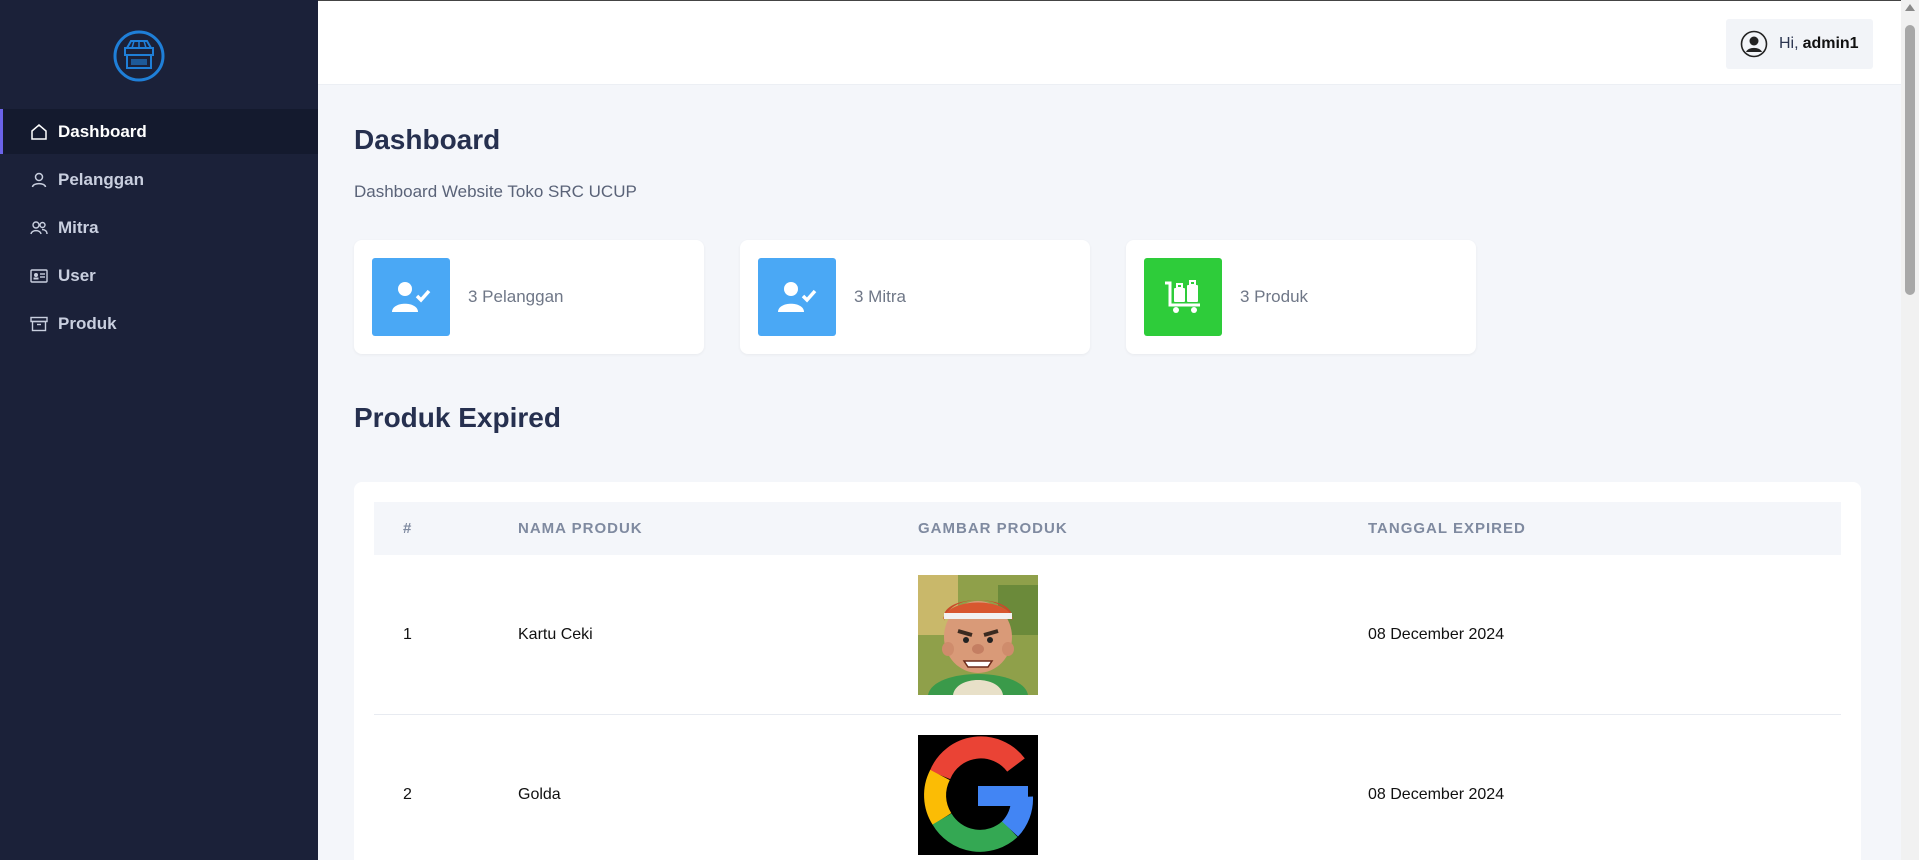 The height and width of the screenshot is (860, 1919). I want to click on archive-icon, so click(39, 324).